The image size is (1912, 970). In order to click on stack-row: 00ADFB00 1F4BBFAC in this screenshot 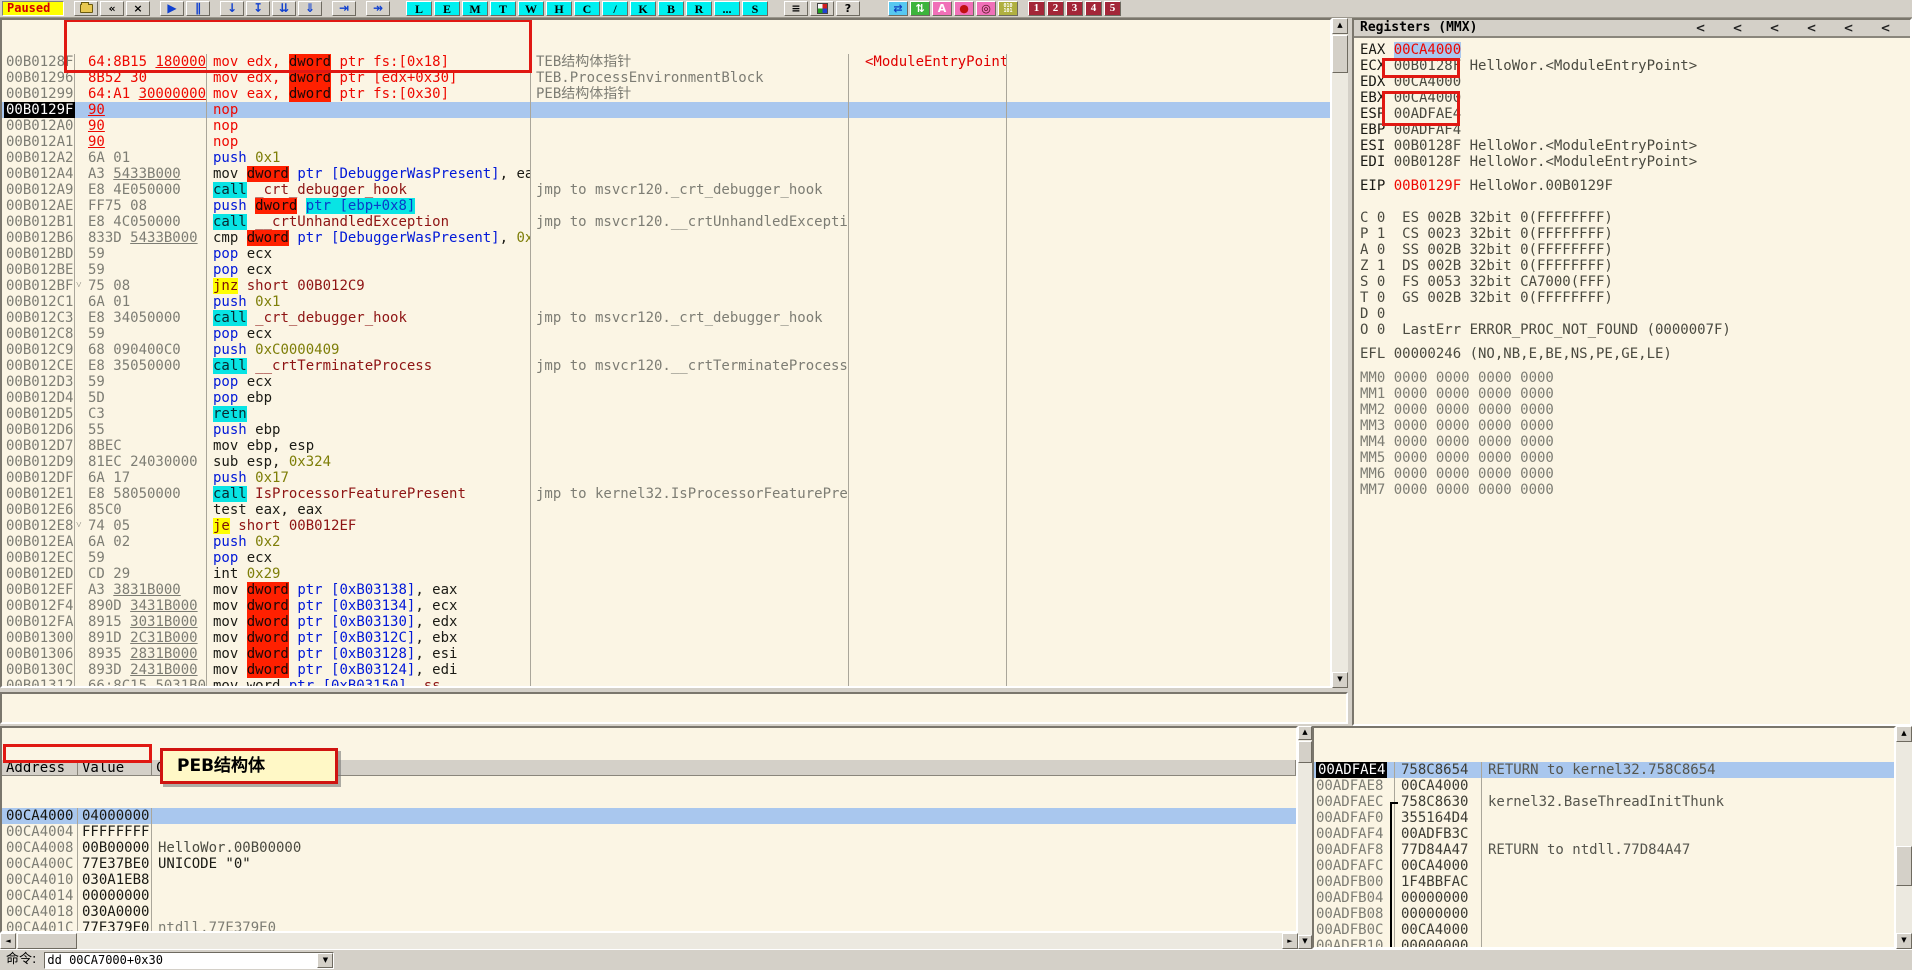, I will do `click(1604, 882)`.